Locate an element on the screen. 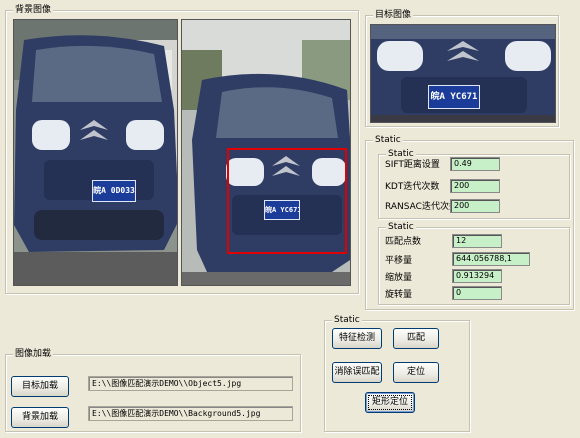  sift-distance-field: 0.49 is located at coordinates (475, 164).